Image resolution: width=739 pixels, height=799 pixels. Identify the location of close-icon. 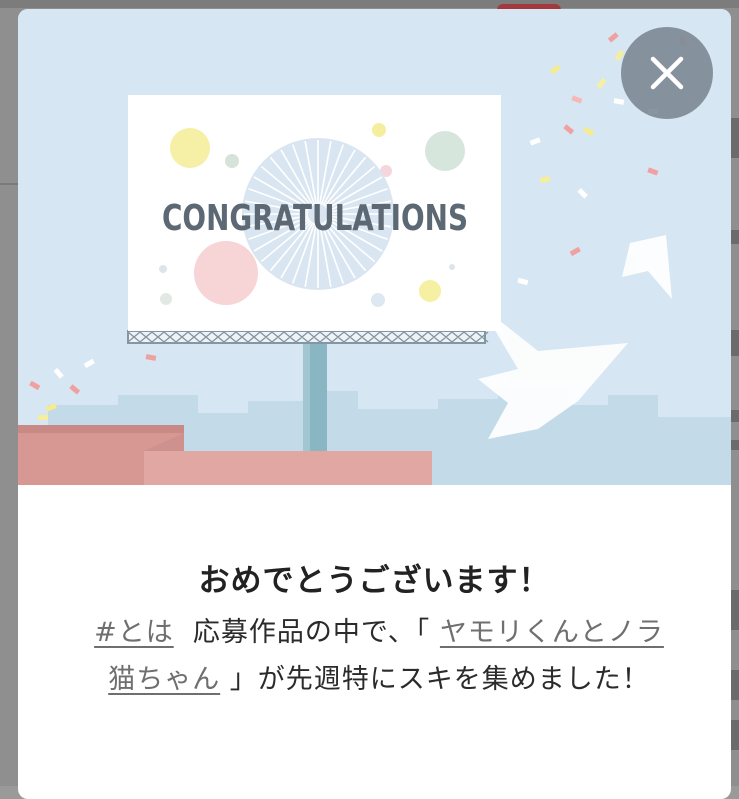
(667, 73).